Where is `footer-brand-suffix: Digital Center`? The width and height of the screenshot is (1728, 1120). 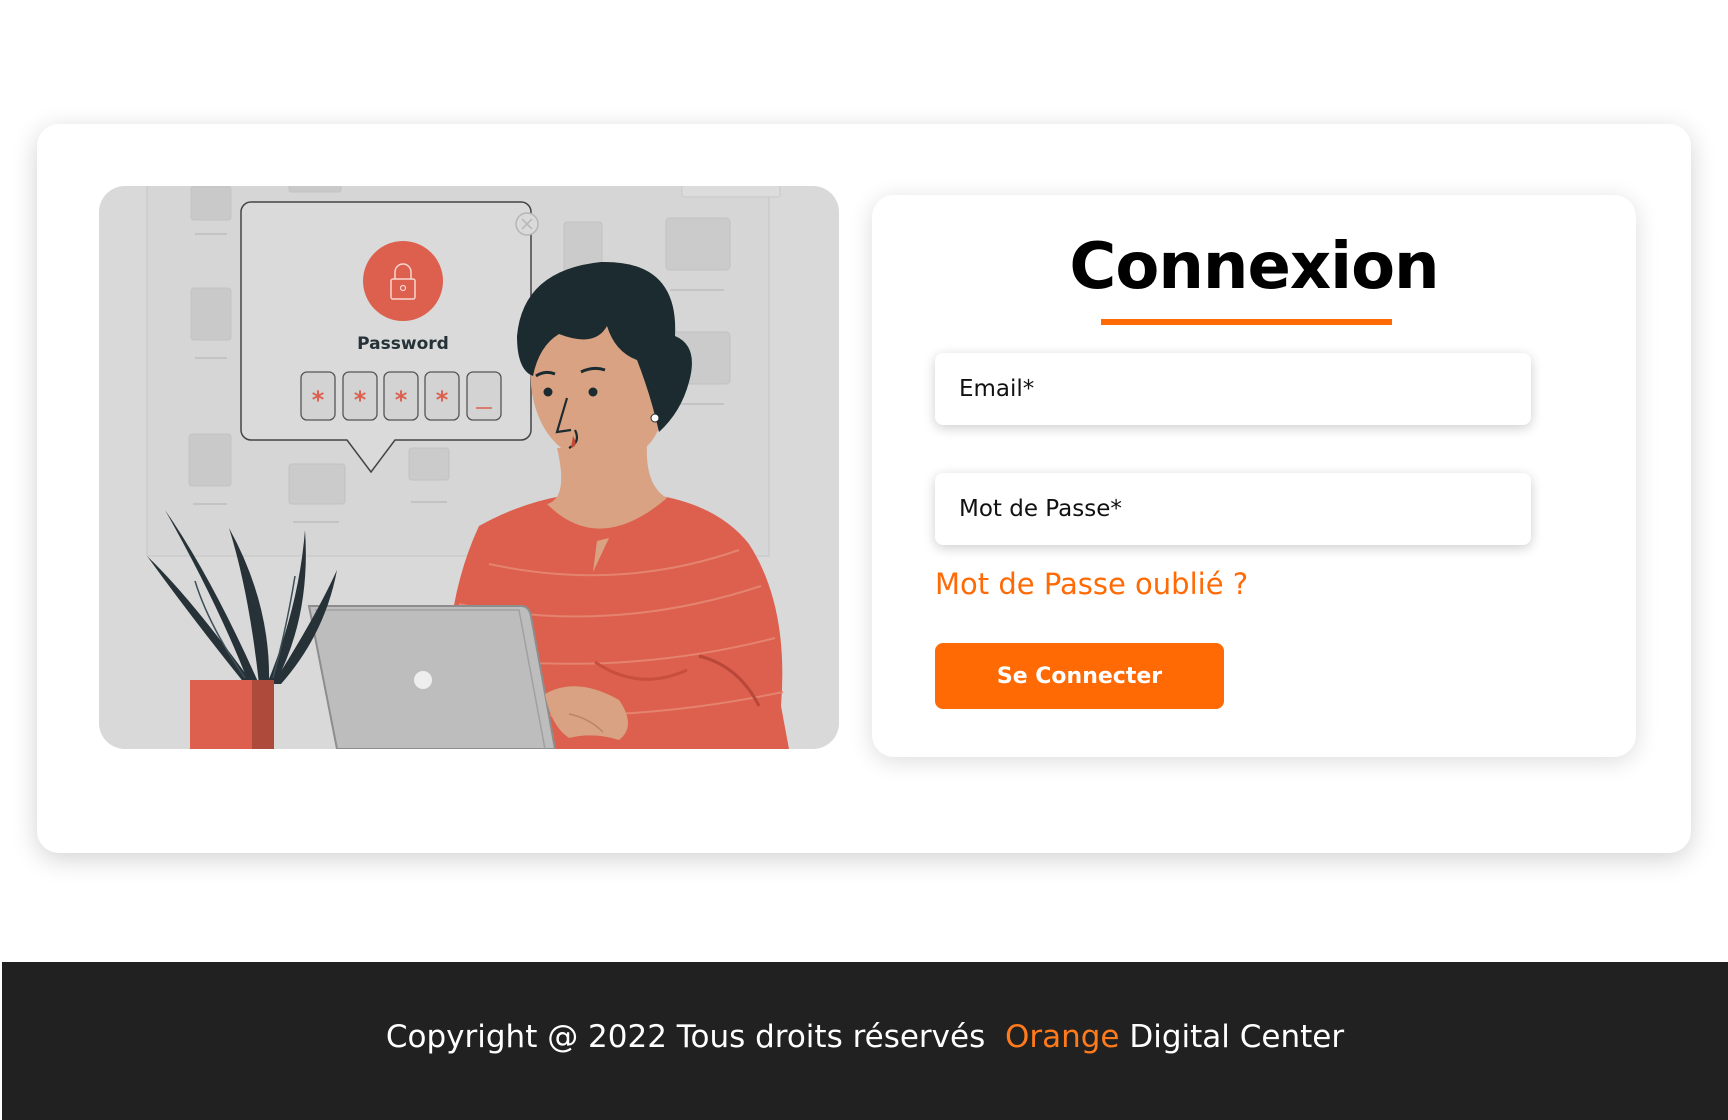
footer-brand-suffix: Digital Center is located at coordinates (1237, 1037).